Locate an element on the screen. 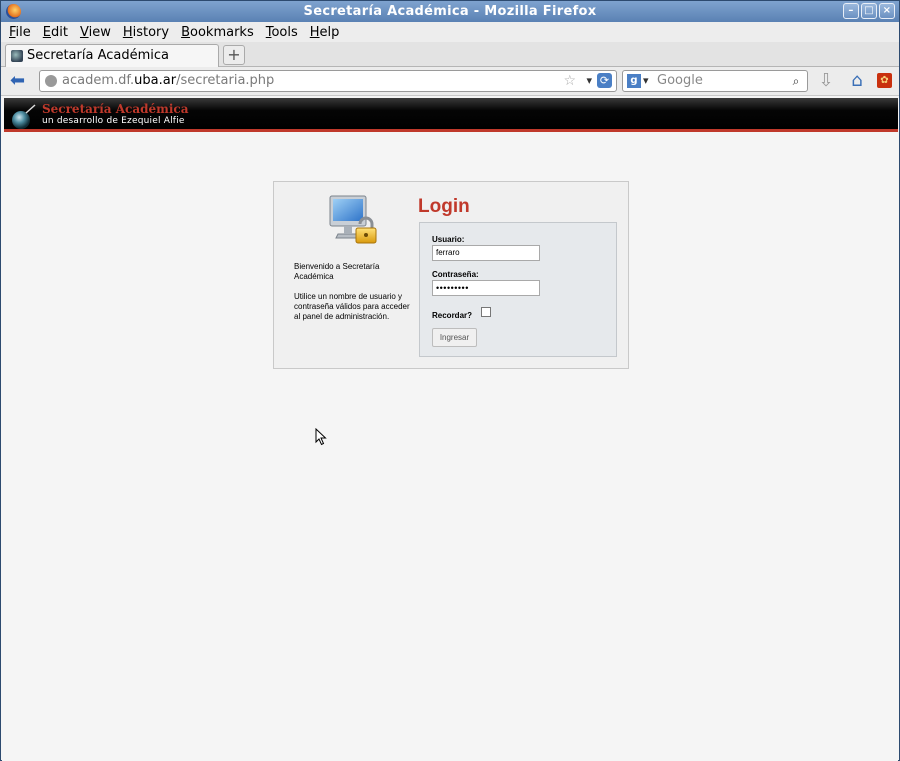  welcome-text: Bienvenido a Secretaría Académica is located at coordinates (337, 271).